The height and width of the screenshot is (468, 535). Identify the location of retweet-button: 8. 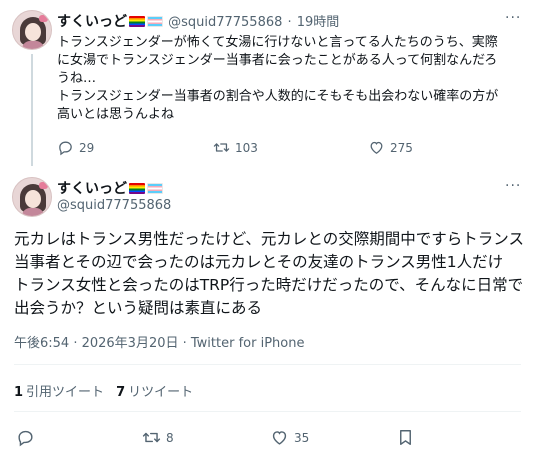
(158, 437).